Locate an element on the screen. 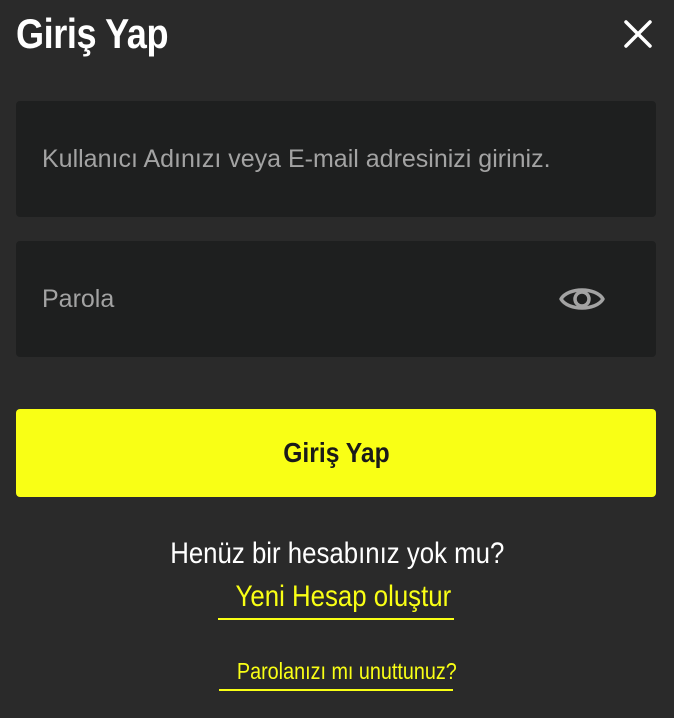 Image resolution: width=674 pixels, height=718 pixels. login-submit-label: Giriş Yap is located at coordinates (336, 452).